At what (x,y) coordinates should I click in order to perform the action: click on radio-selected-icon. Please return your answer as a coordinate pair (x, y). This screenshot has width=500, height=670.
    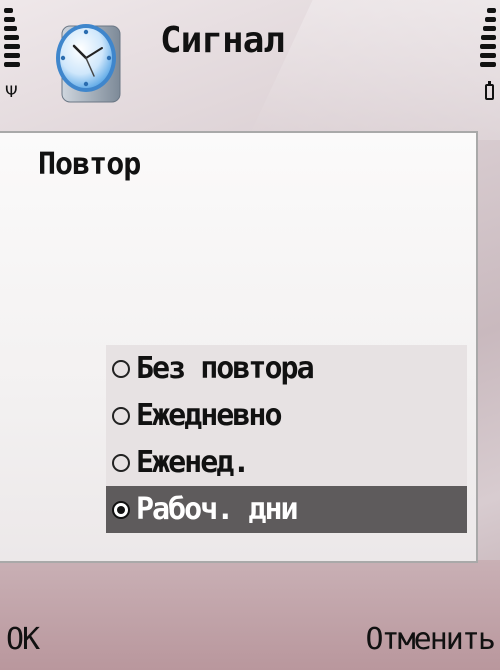
    Looking at the image, I should click on (121, 509).